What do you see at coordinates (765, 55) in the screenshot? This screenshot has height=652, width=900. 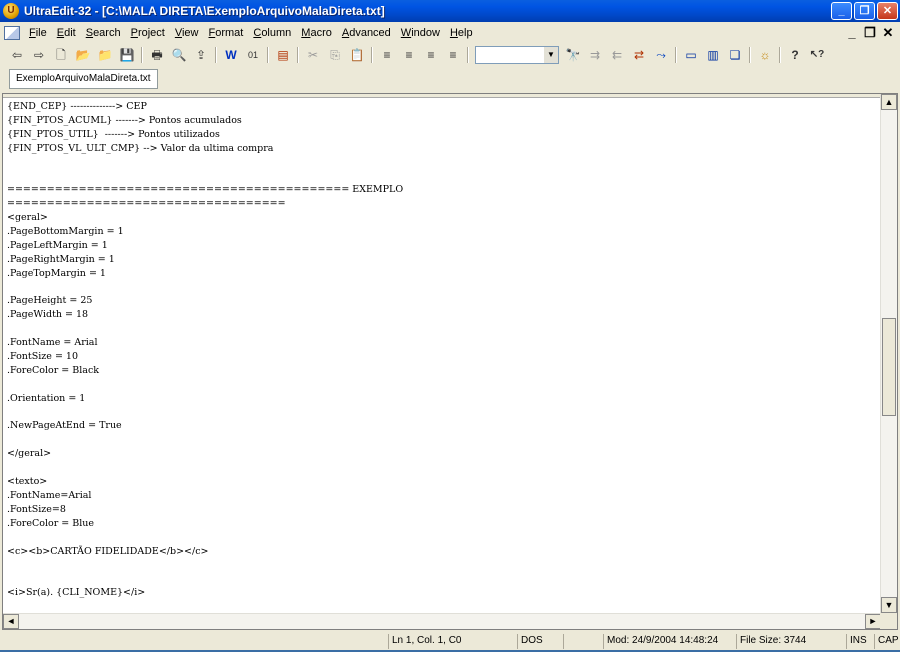 I see `settings-icon: ☼` at bounding box center [765, 55].